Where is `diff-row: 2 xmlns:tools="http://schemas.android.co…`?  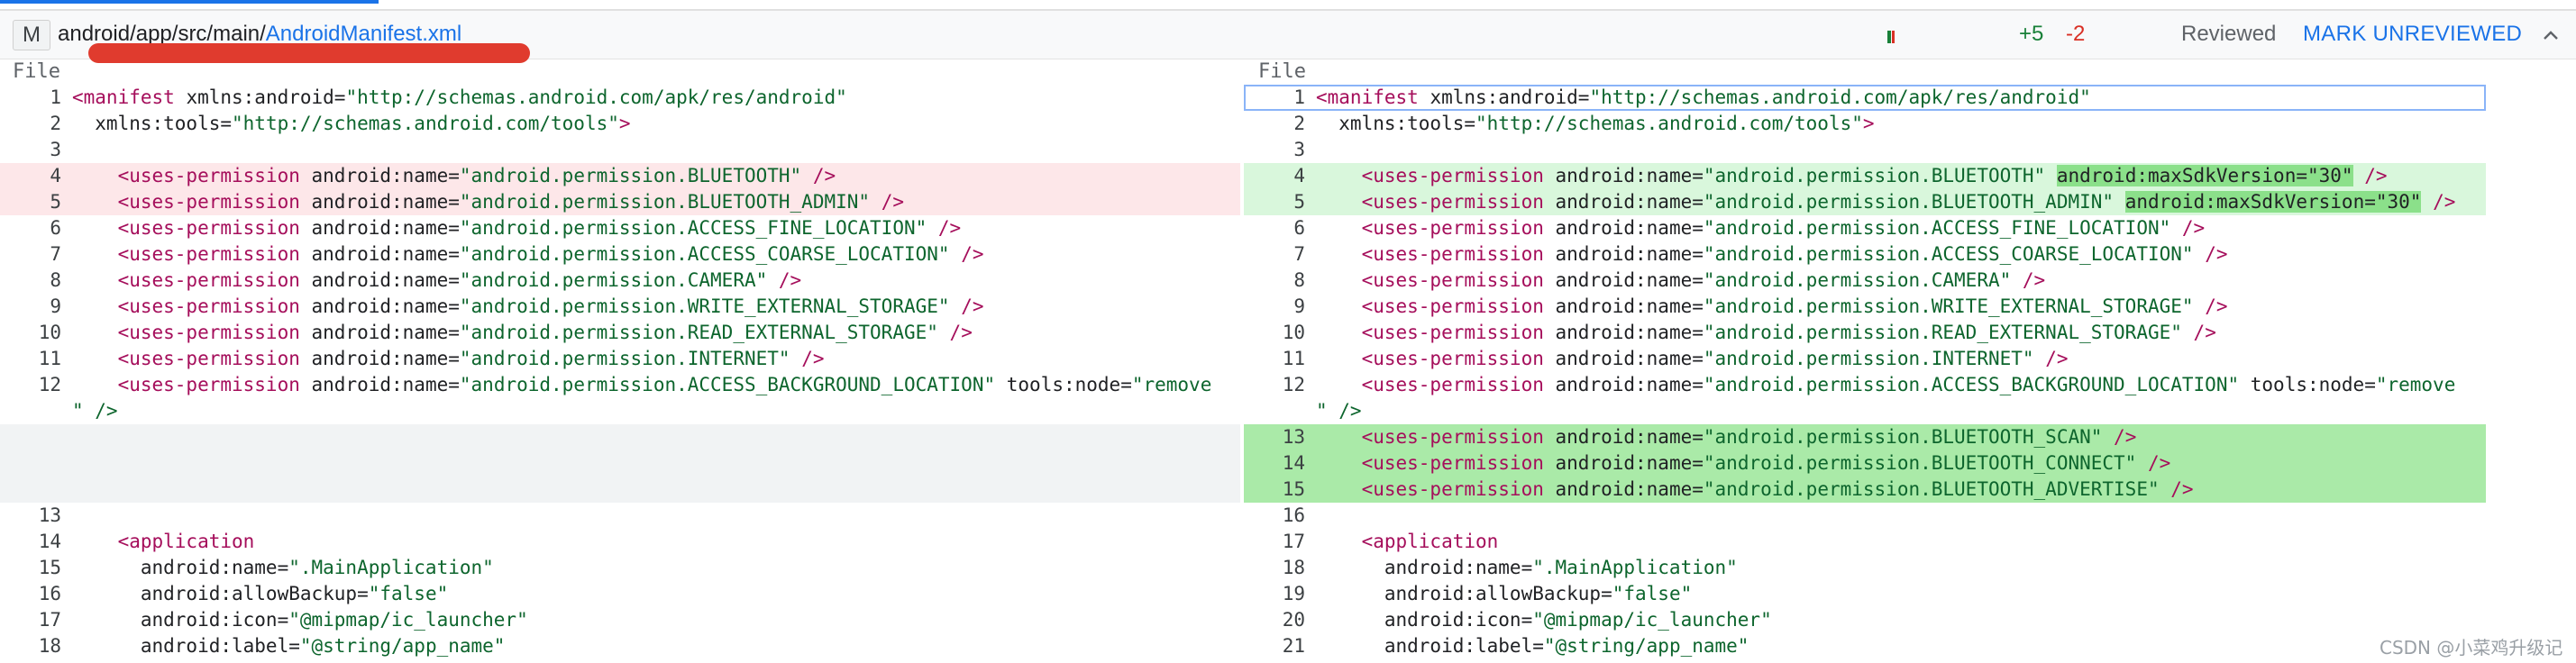 diff-row: 2 xmlns:tools="http://schemas.android.co… is located at coordinates (1865, 124).